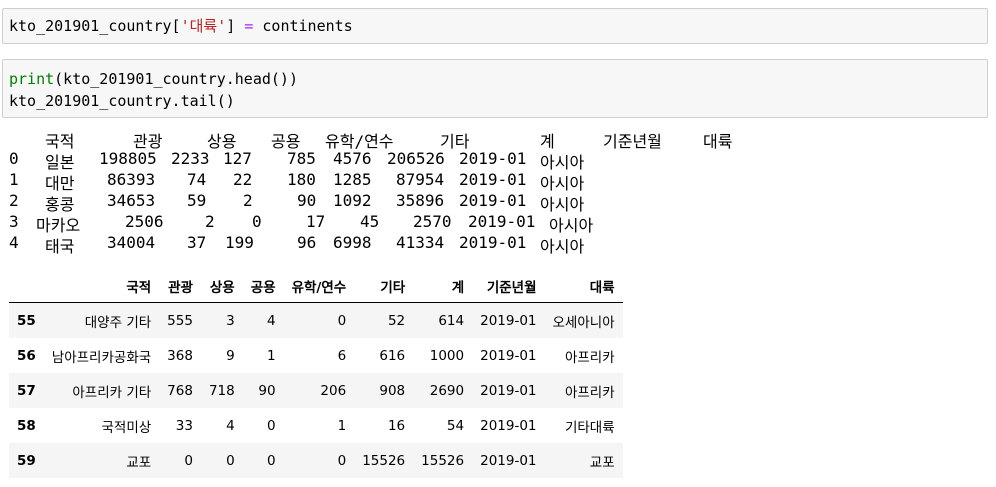  Describe the element at coordinates (26, 460) in the screenshot. I see `row-index: 59` at that location.